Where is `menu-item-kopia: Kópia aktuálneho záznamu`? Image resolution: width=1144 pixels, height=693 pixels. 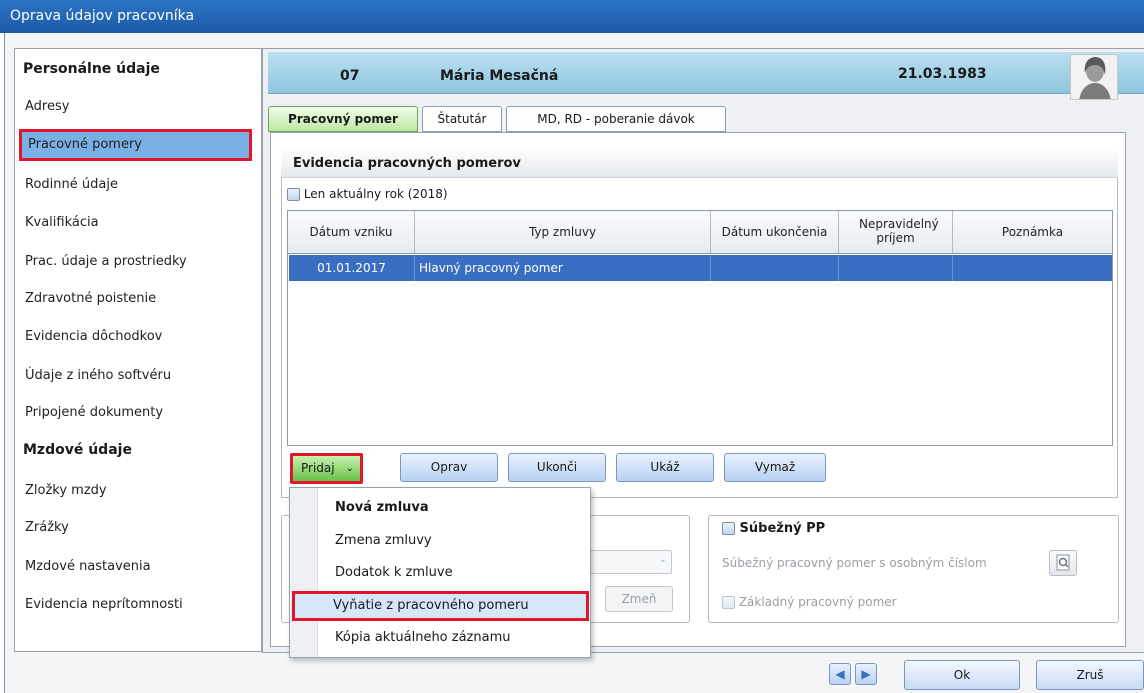 menu-item-kopia: Kópia aktuálneho záznamu is located at coordinates (423, 637).